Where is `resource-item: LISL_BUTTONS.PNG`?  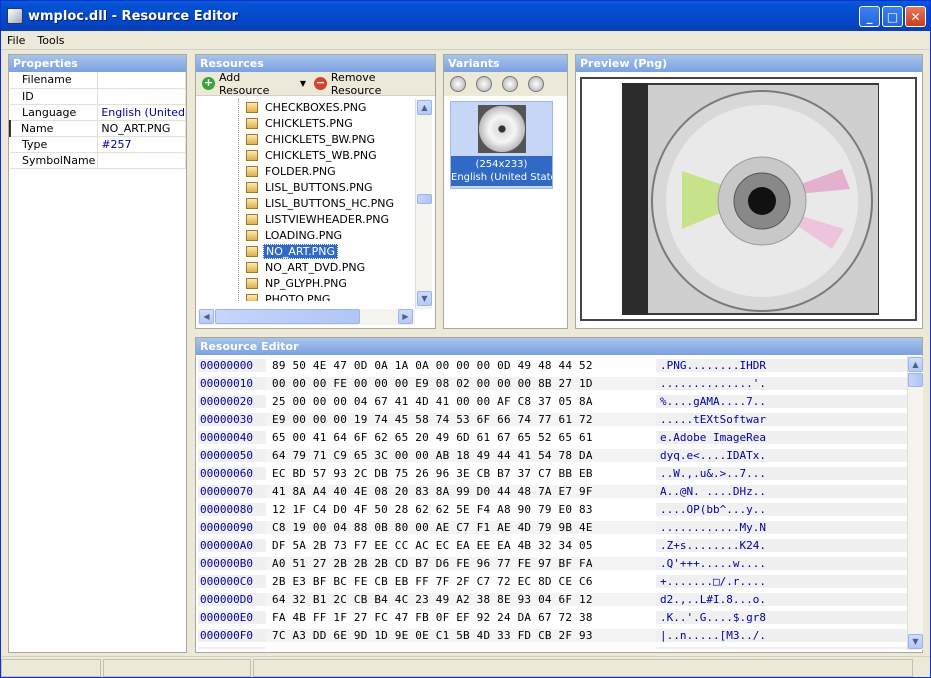
resource-item: LISL_BUTTONS.PNG is located at coordinates (306, 187).